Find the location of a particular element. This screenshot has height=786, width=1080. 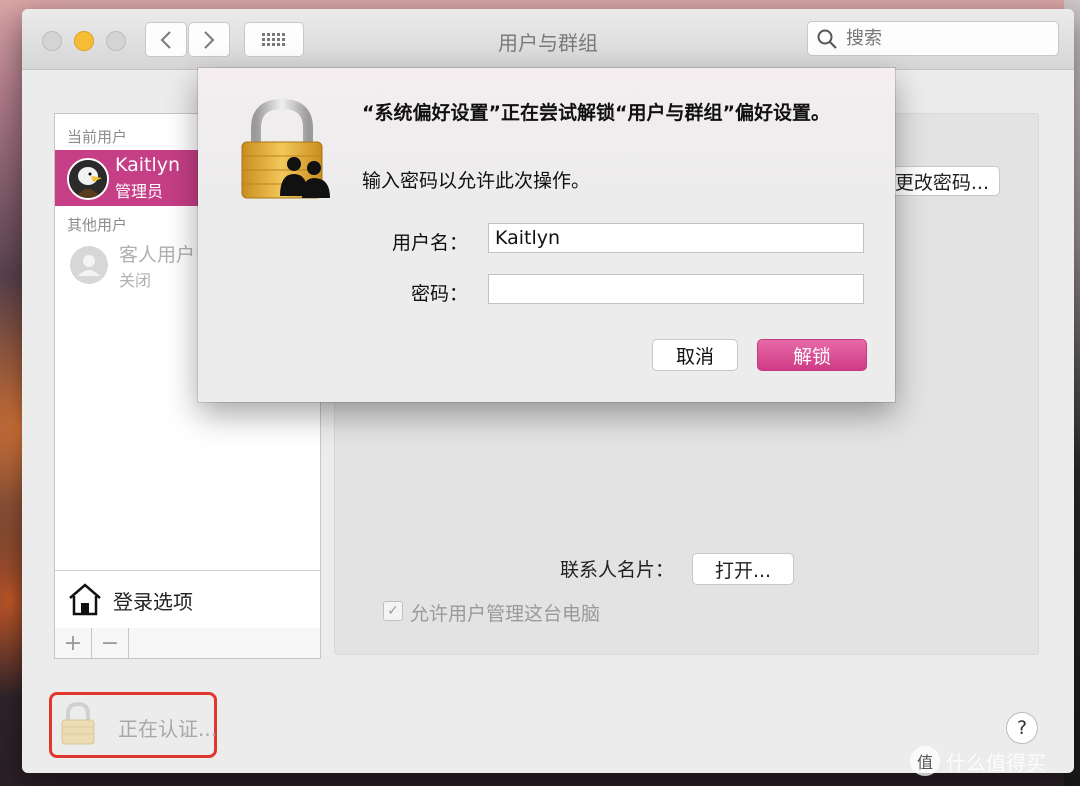

user-name: Kaitlyn is located at coordinates (148, 165).